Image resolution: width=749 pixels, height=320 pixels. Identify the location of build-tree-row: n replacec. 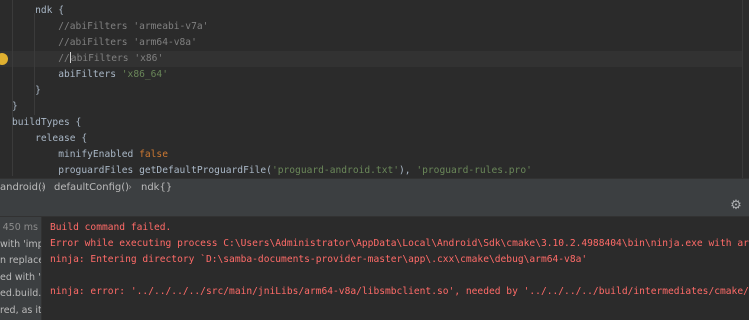
(20, 261).